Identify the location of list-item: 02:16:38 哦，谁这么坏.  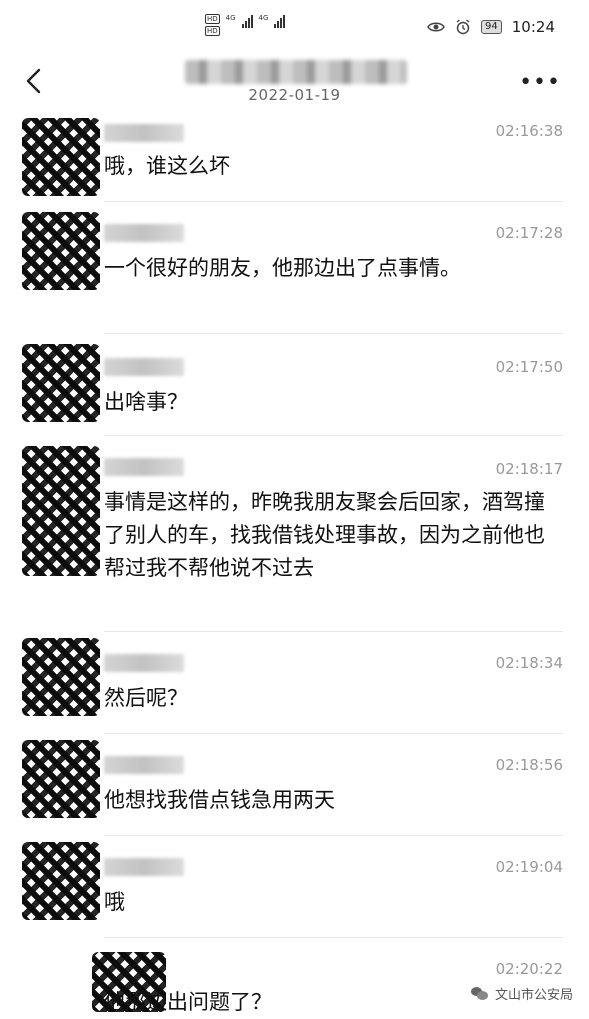
(294, 157).